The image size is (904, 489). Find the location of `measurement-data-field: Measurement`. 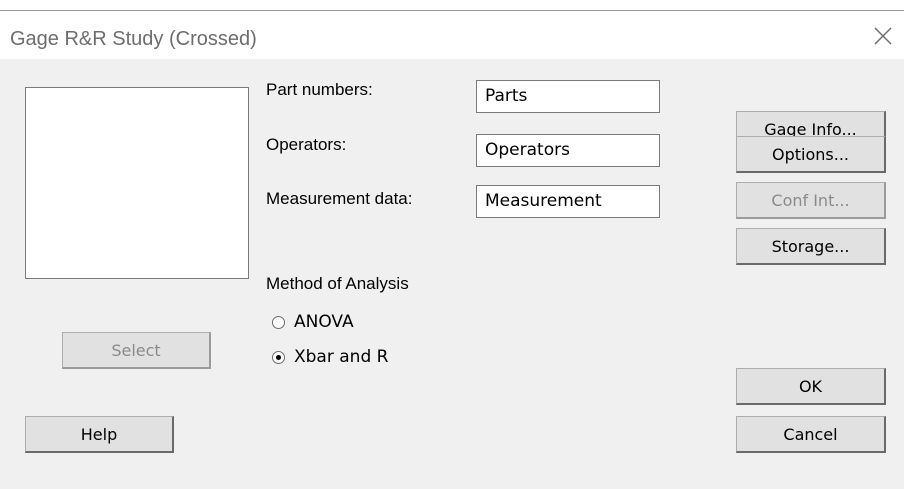

measurement-data-field: Measurement is located at coordinates (568, 201).